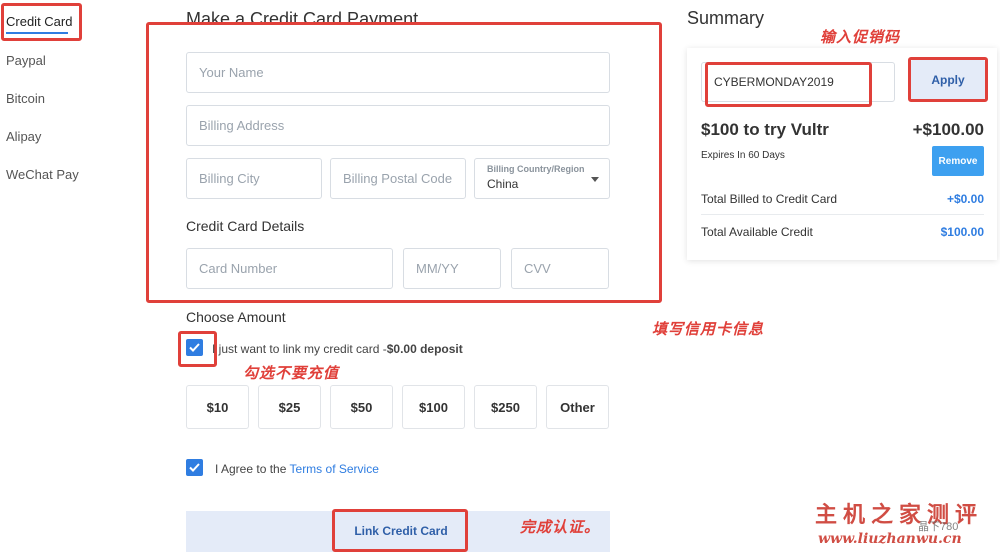  I want to click on agree-terms-checkbox, so click(194, 467).